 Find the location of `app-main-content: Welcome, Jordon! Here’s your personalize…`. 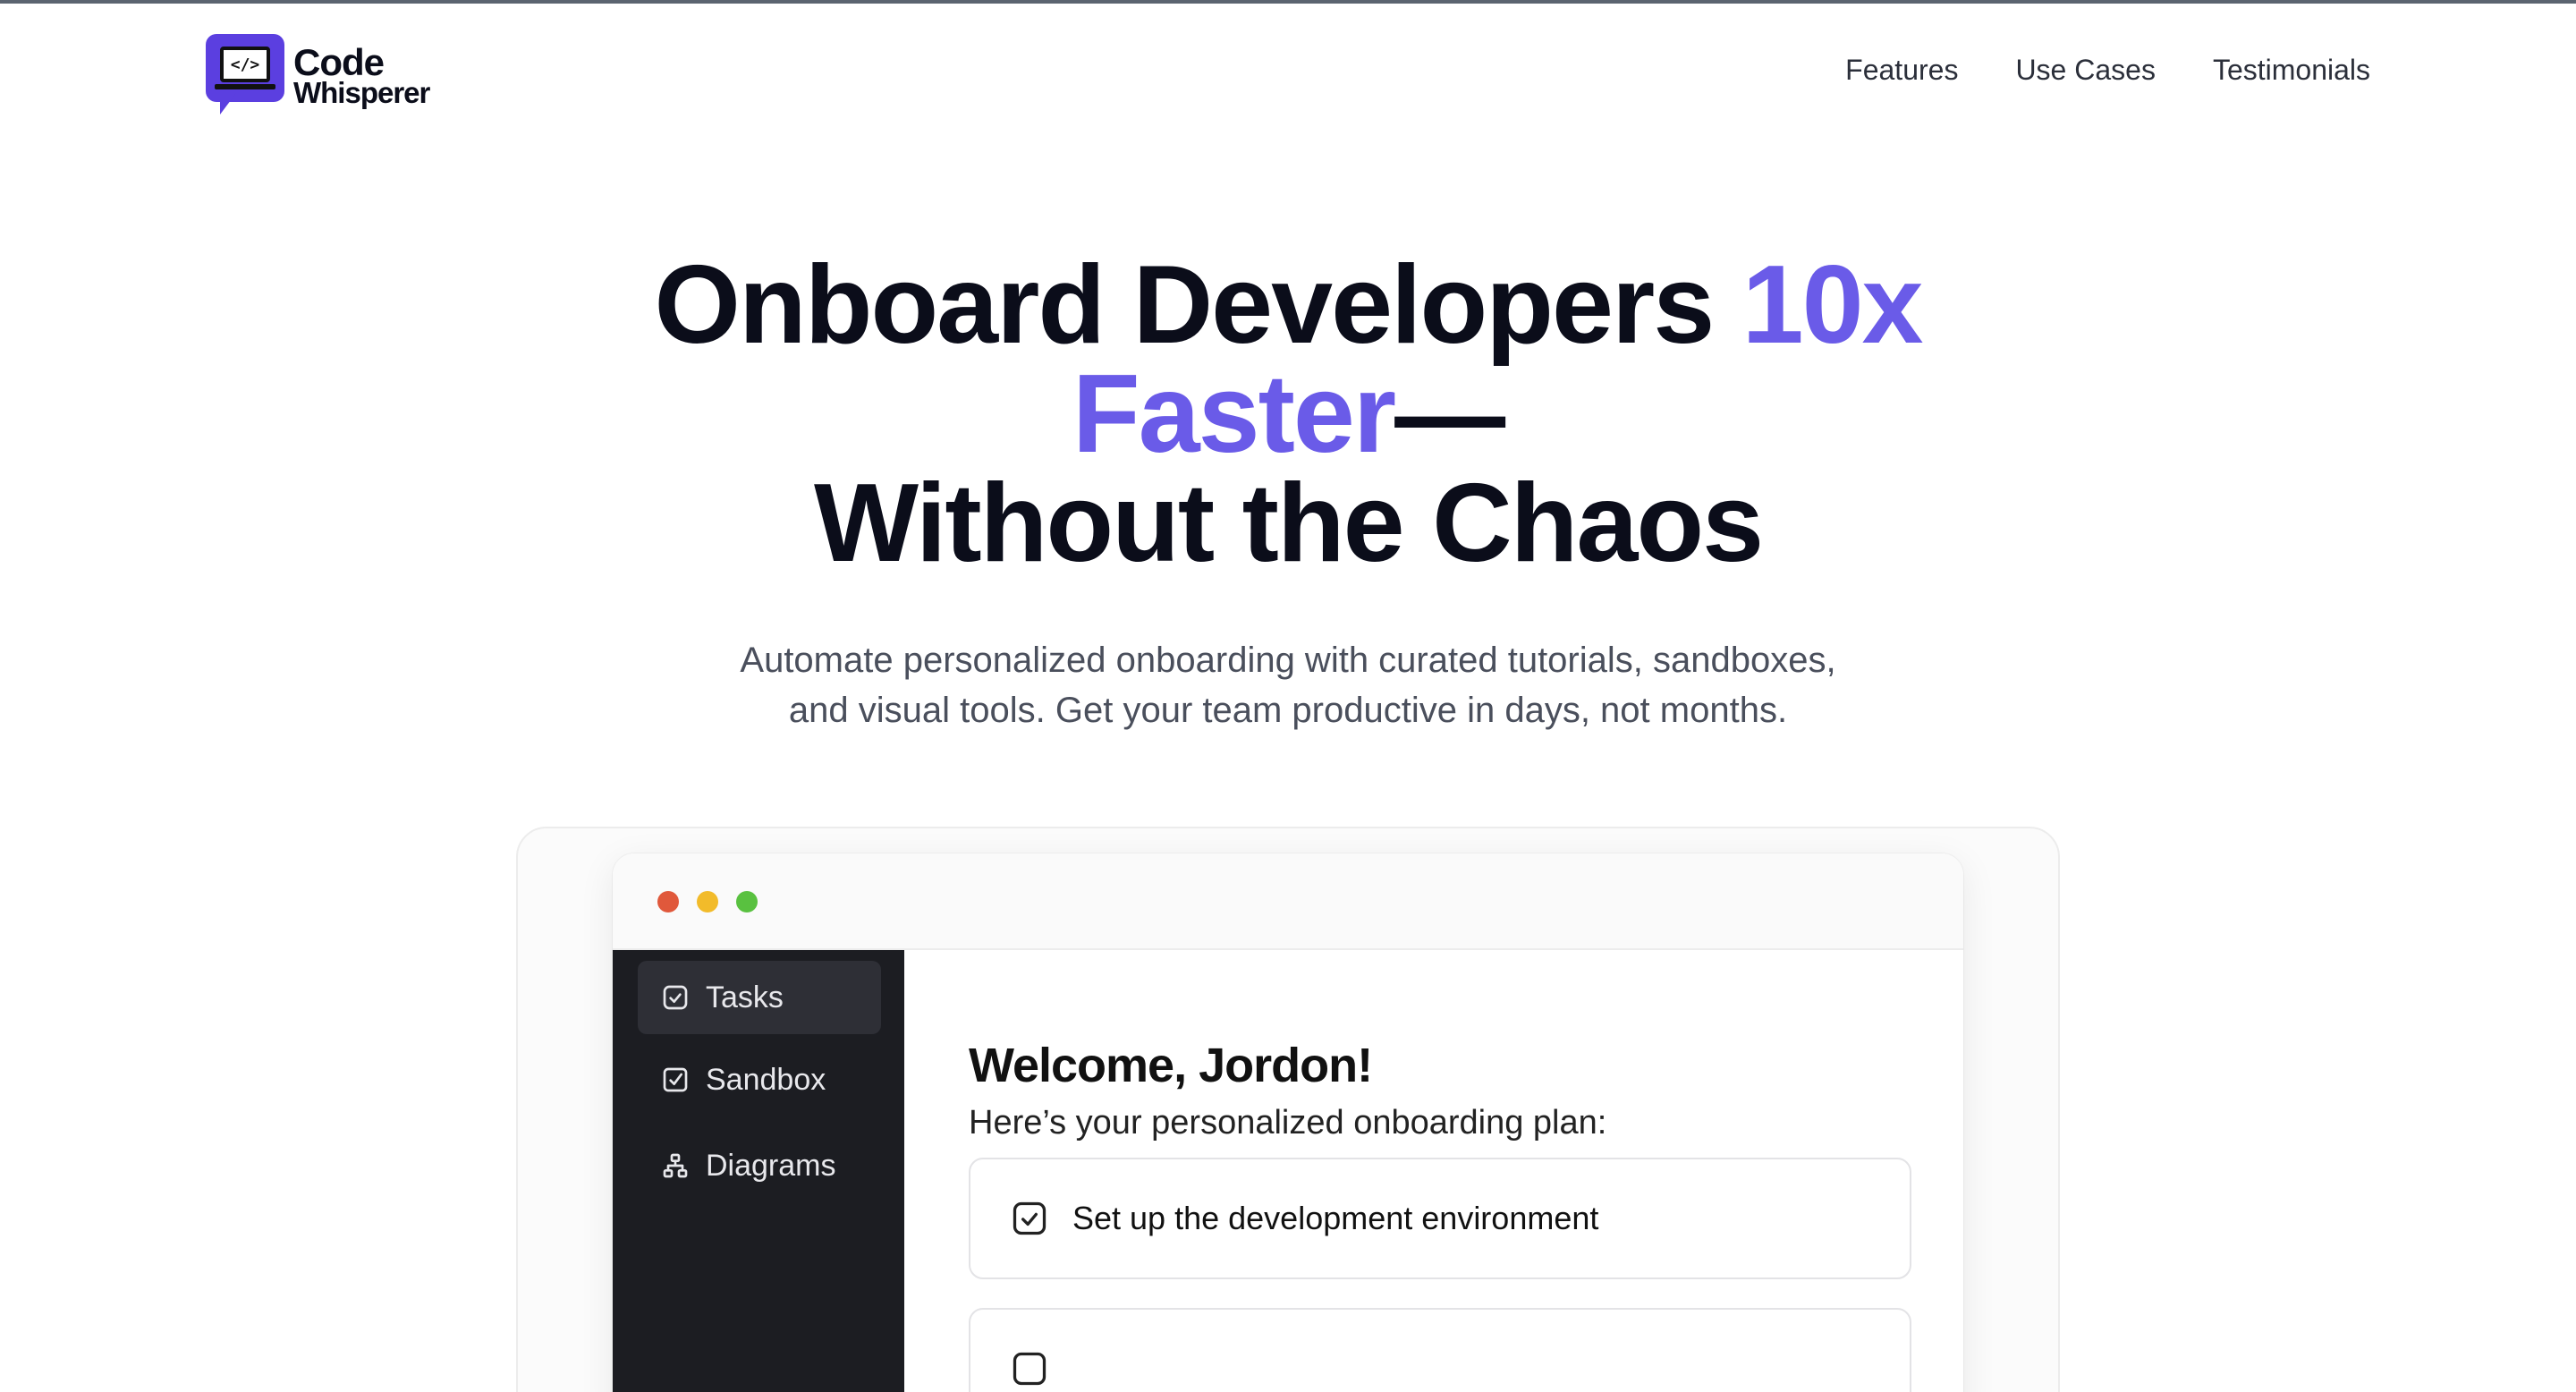

app-main-content: Welcome, Jordon! Here’s your personalize… is located at coordinates (1433, 1171).